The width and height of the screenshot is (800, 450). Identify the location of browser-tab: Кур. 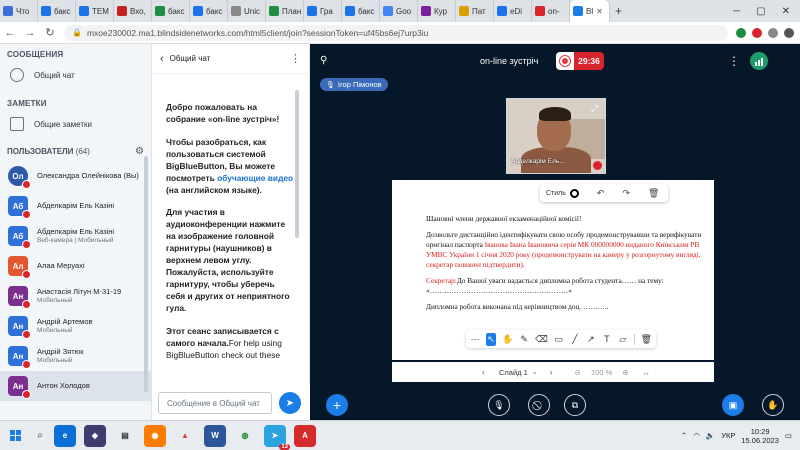
(437, 11).